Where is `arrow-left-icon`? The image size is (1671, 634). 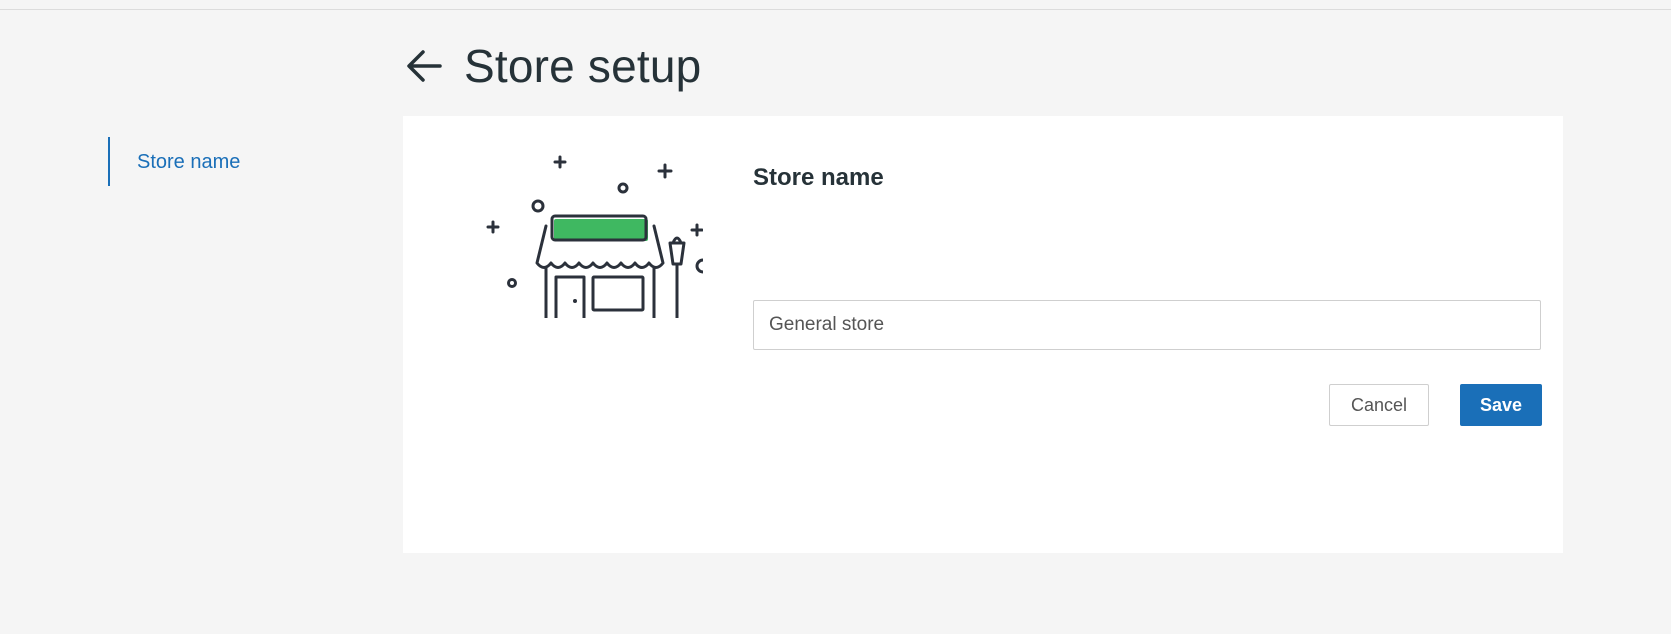 arrow-left-icon is located at coordinates (424, 66).